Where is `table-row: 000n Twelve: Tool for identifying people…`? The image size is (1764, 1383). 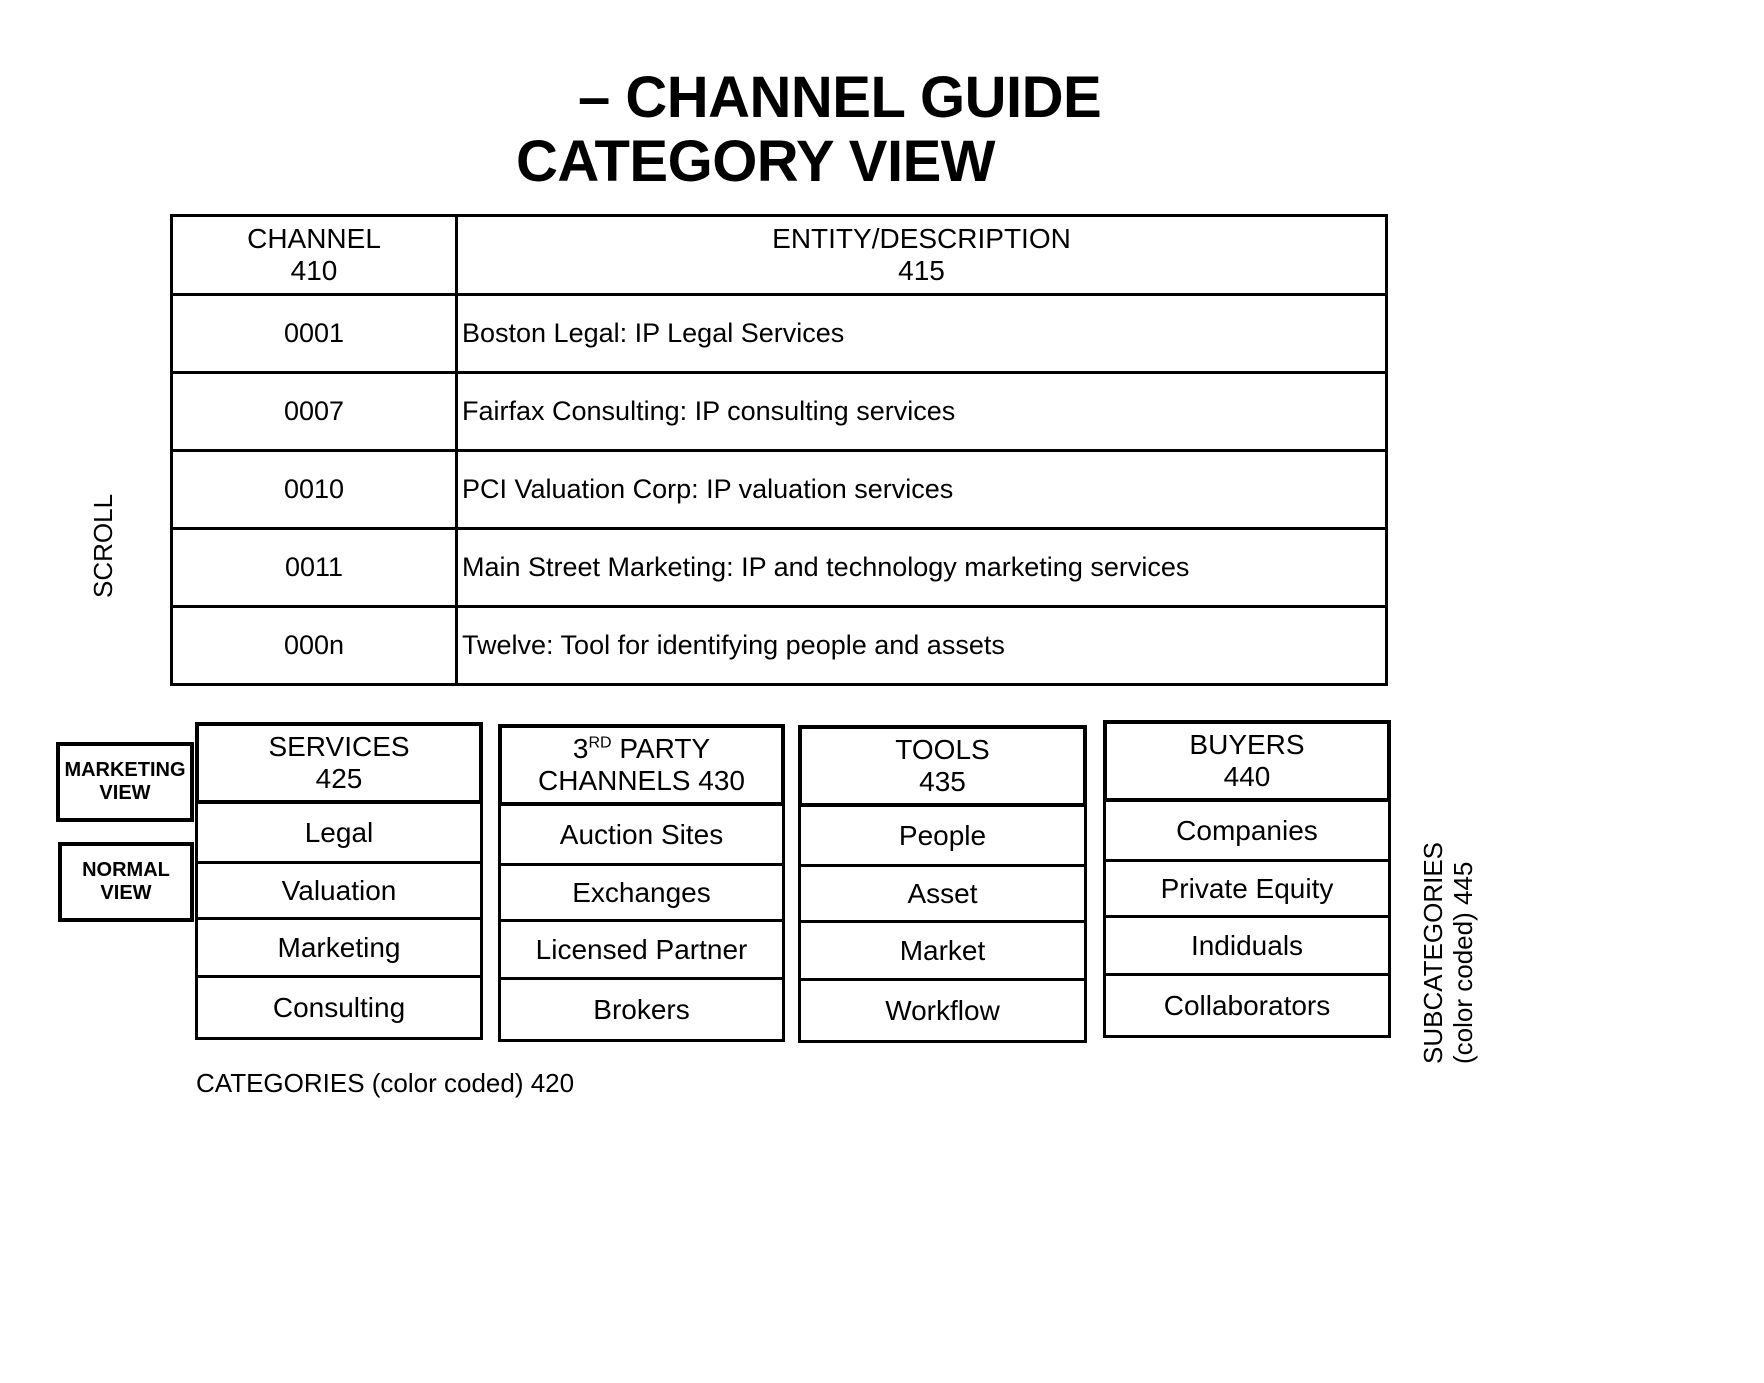
table-row: 000n Twelve: Tool for identifying people… is located at coordinates (779, 645).